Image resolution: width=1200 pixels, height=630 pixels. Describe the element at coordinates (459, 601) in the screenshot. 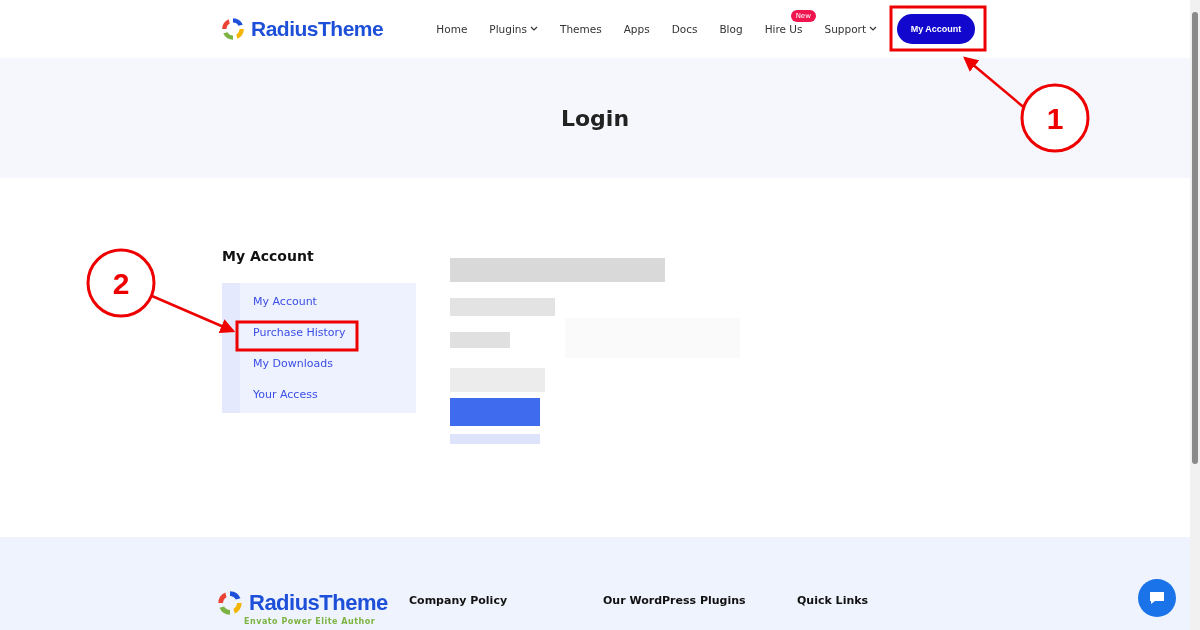

I see `column-heading: Company Policy` at that location.